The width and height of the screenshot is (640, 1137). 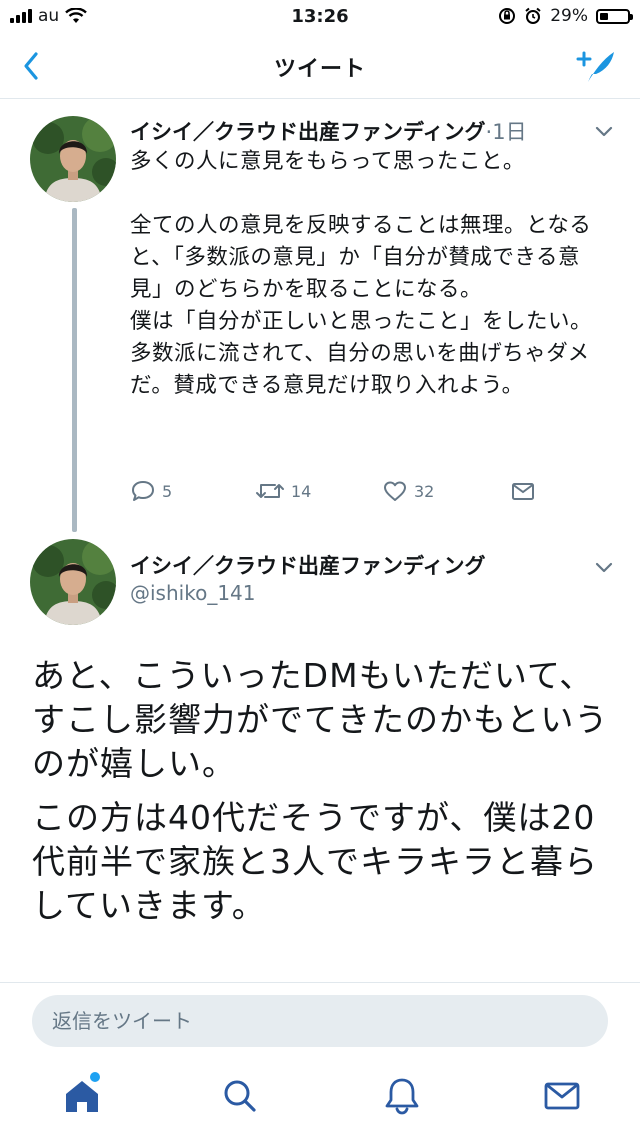 What do you see at coordinates (320, 719) in the screenshot?
I see `tweet2-paragraph: あと、こういったDMもいただいて、すこし影響力がでてきたのかもというのが嬉しい。` at bounding box center [320, 719].